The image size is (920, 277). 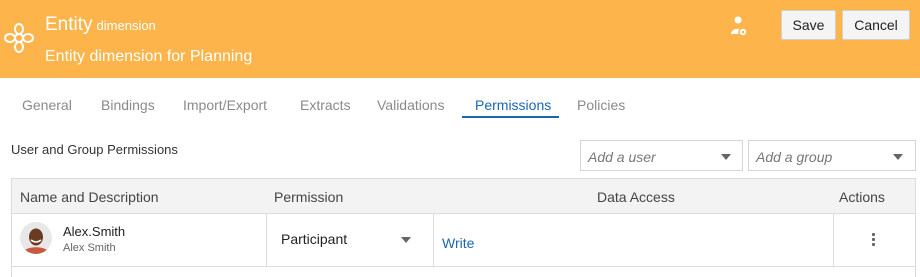 What do you see at coordinates (89, 197) in the screenshot?
I see `column-header-name: Name and Description` at bounding box center [89, 197].